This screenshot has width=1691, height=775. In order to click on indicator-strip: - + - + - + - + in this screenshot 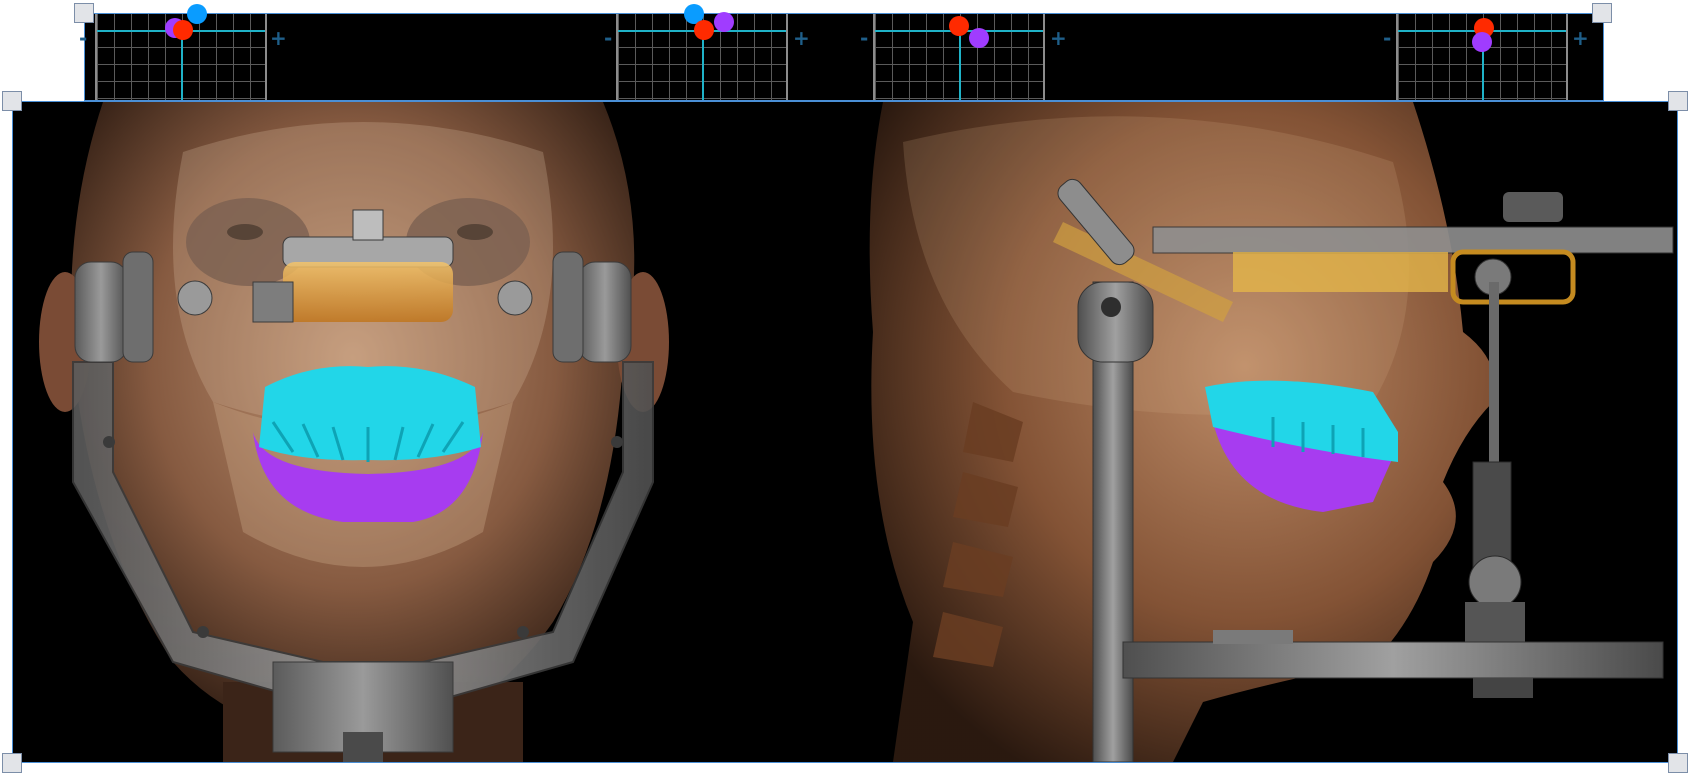, I will do `click(841, 52)`.